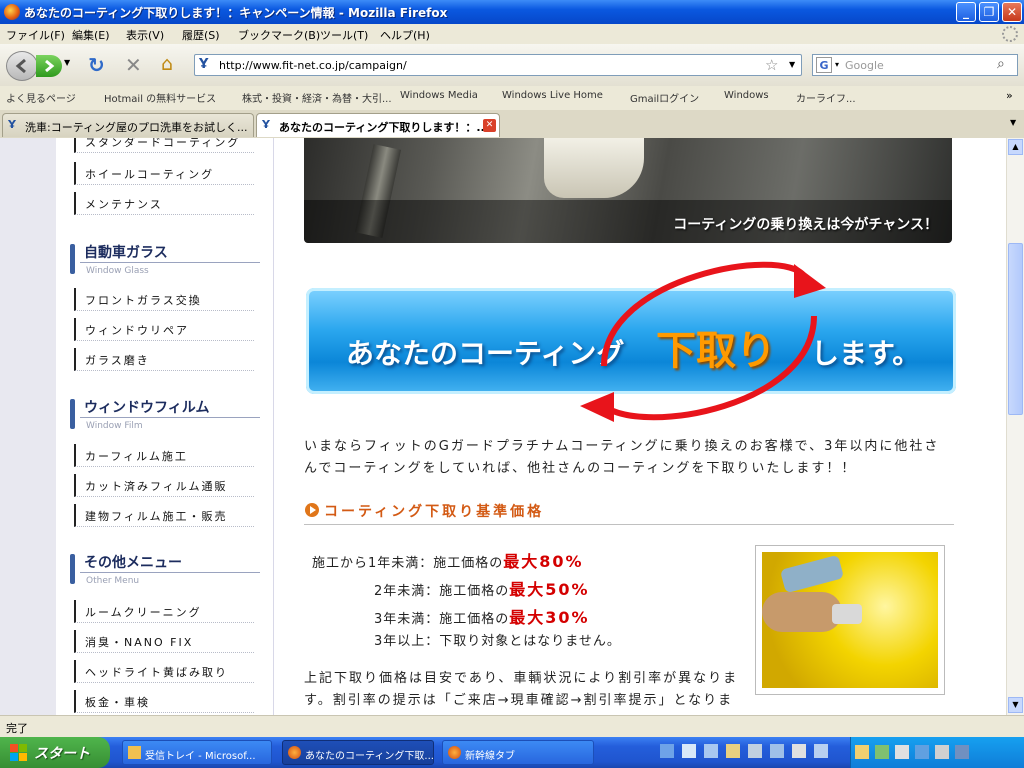 This screenshot has width=1024, height=768. I want to click on site-favicon-icon: Ұ, so click(204, 64).